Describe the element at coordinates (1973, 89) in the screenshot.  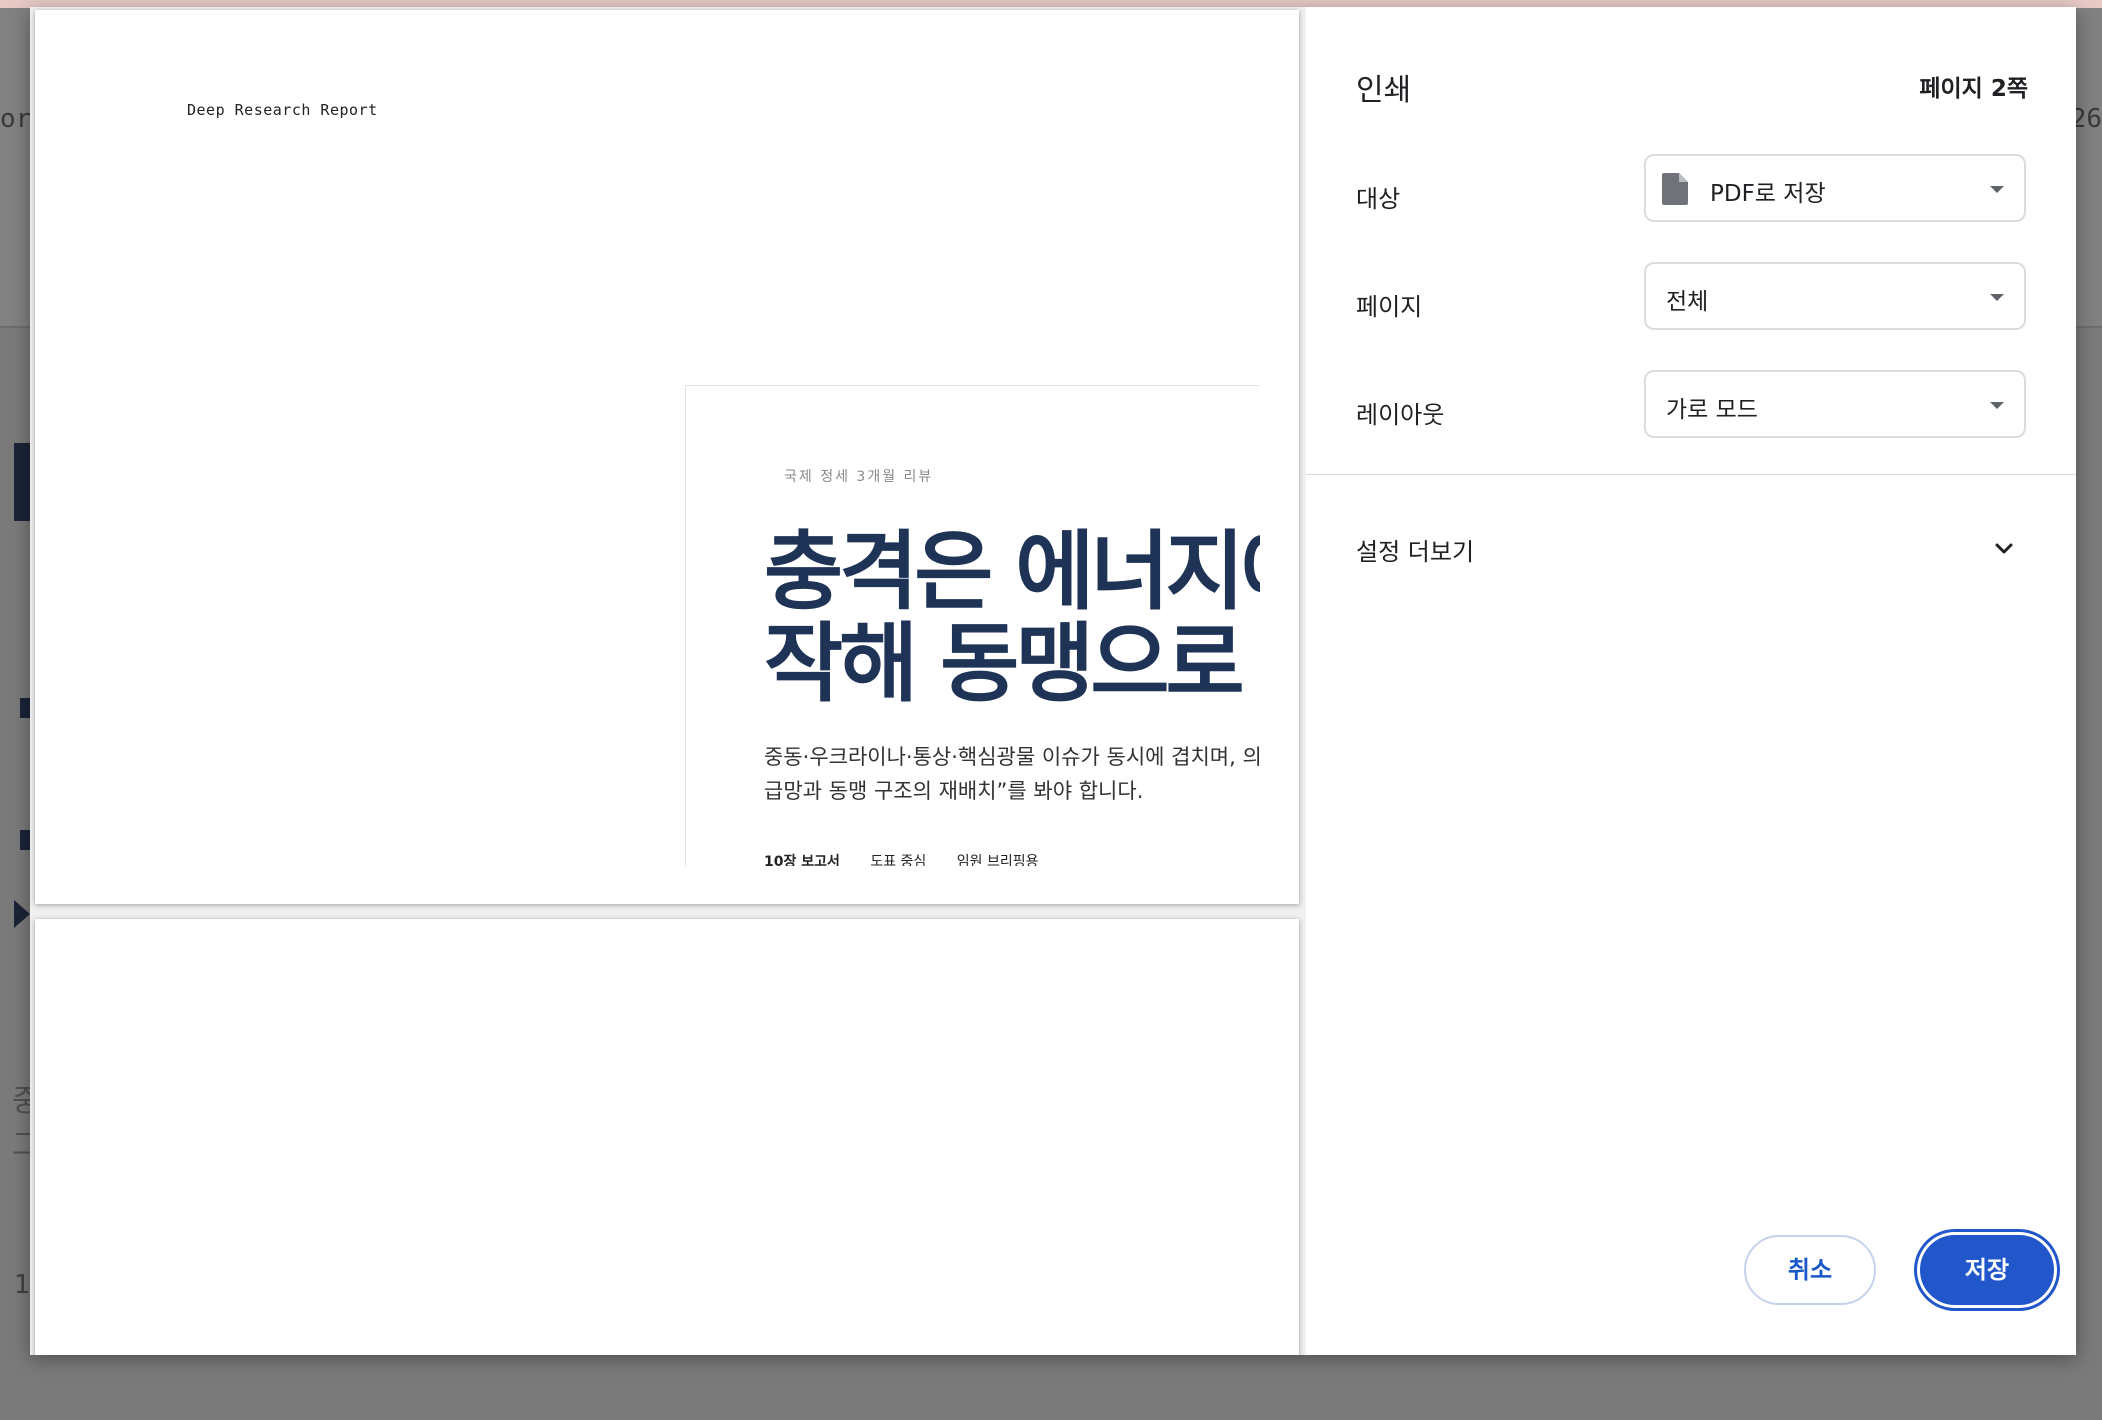
I see `page-count: 페이지 2쪽` at that location.